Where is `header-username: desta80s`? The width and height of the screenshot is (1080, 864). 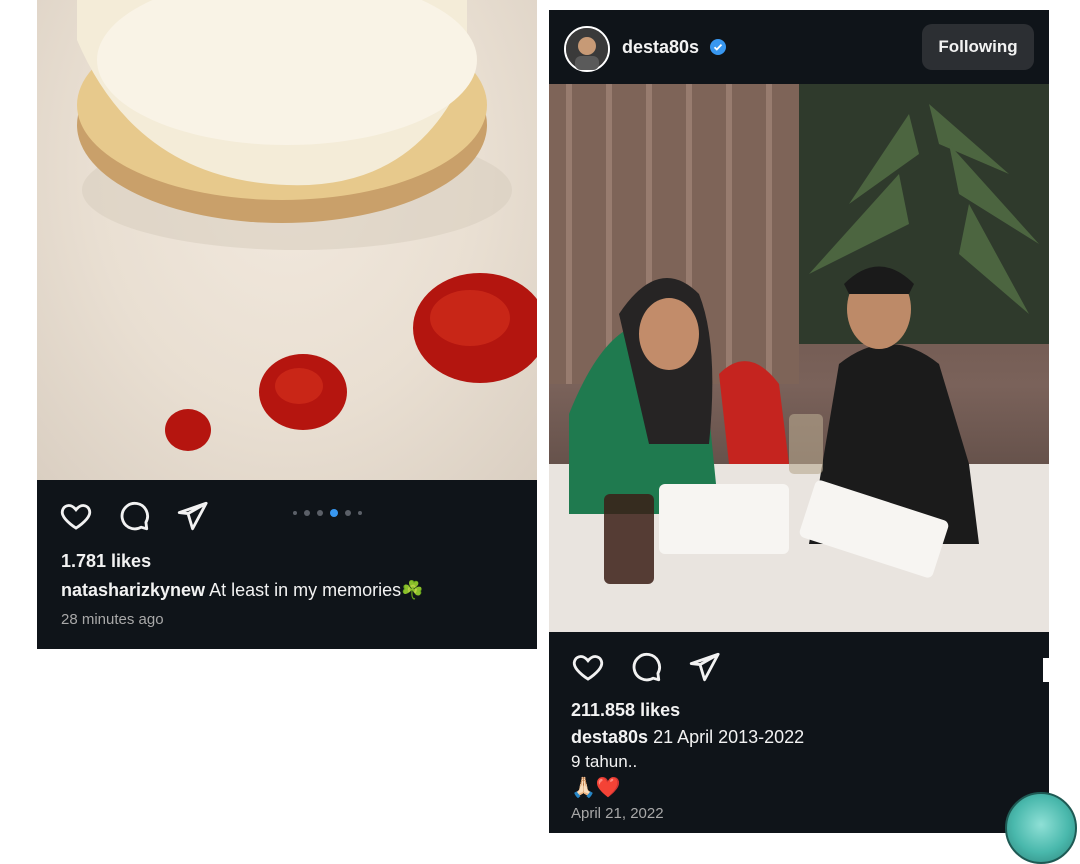 header-username: desta80s is located at coordinates (660, 47).